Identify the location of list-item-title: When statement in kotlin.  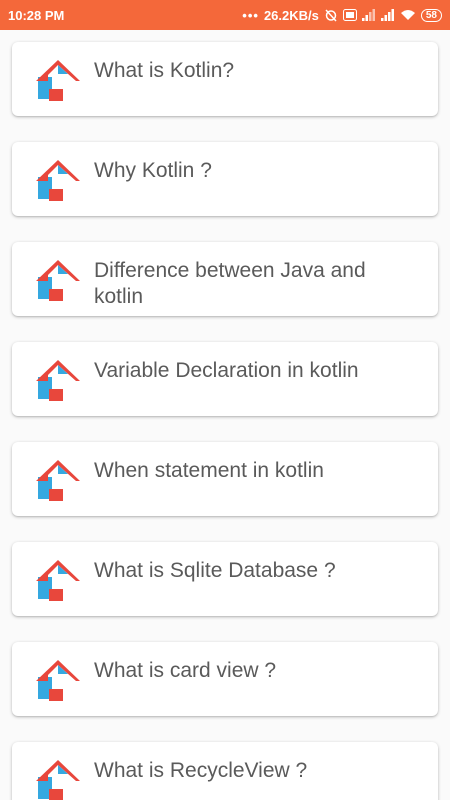
(209, 470).